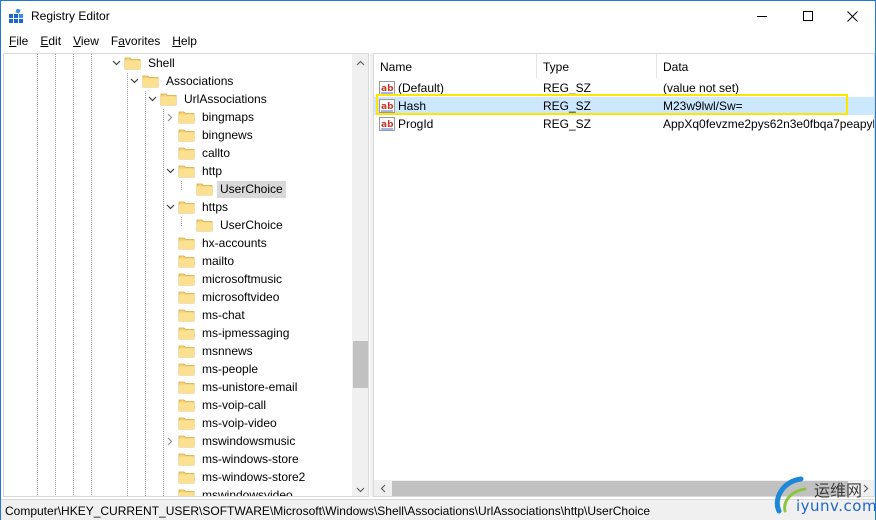 This screenshot has height=520, width=876. Describe the element at coordinates (207, 99) in the screenshot. I see `tree-item: UrlAssociations` at that location.